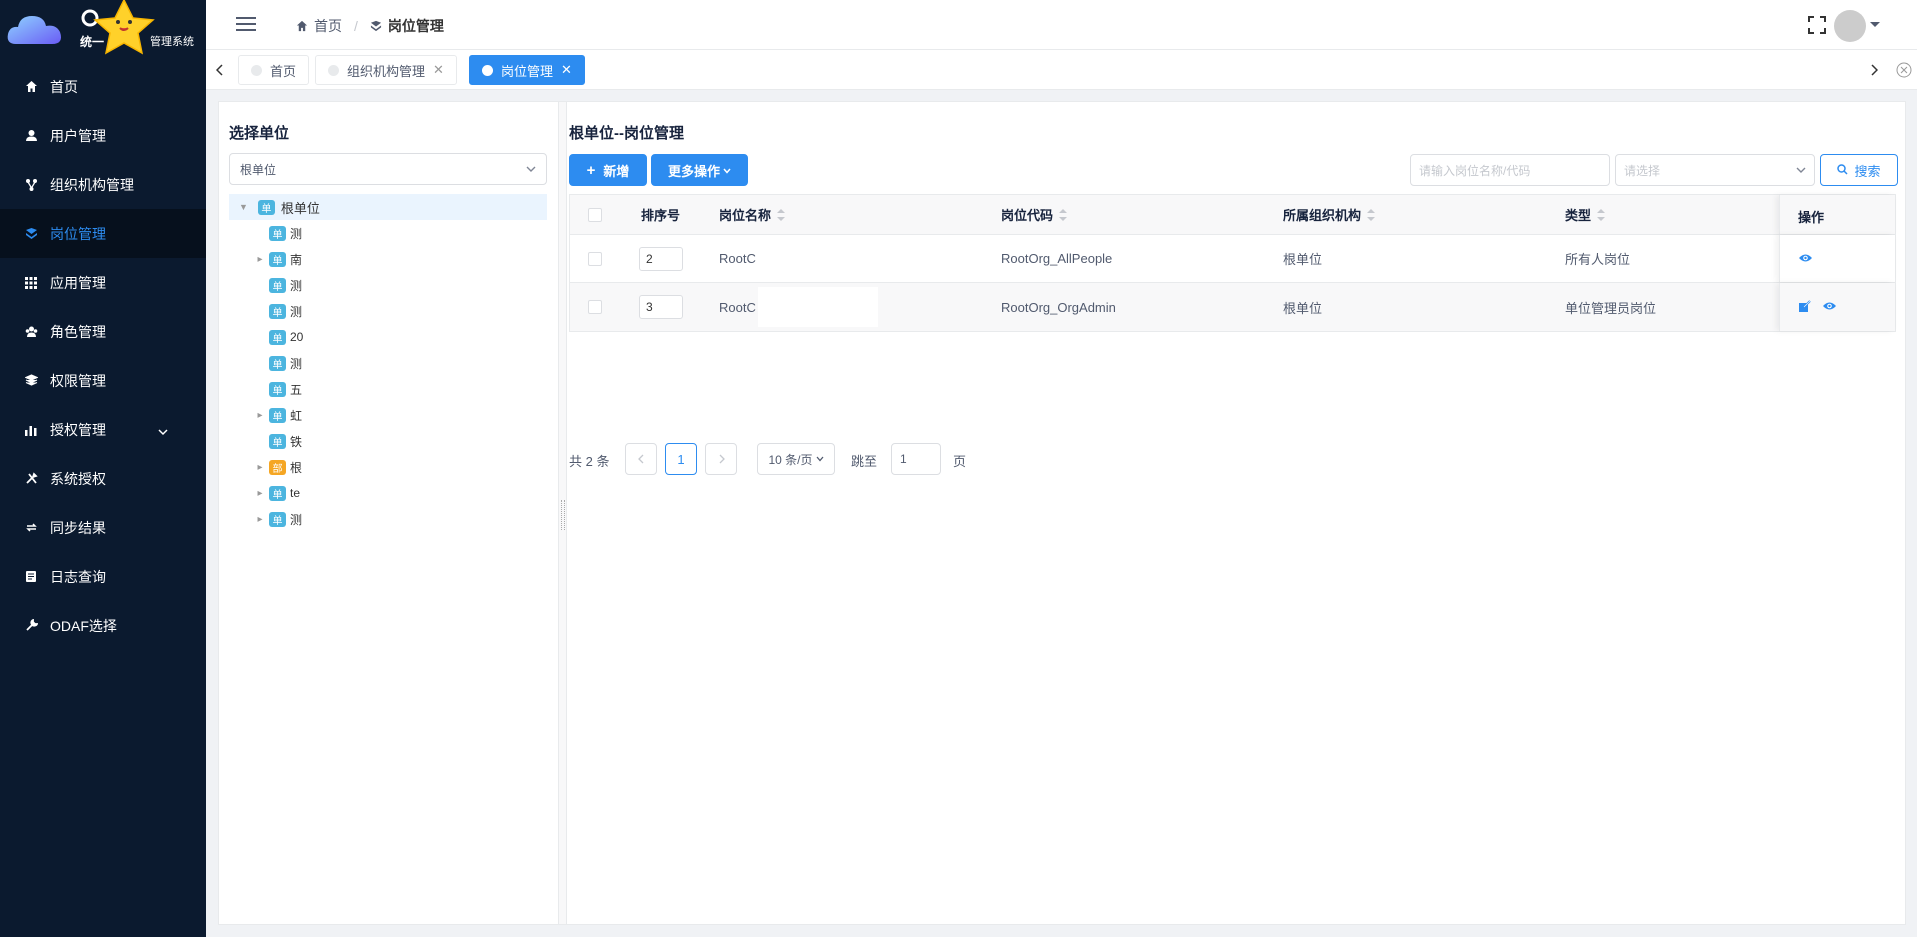 The height and width of the screenshot is (937, 1917). Describe the element at coordinates (531, 170) in the screenshot. I see `chevron-down-icon` at that location.